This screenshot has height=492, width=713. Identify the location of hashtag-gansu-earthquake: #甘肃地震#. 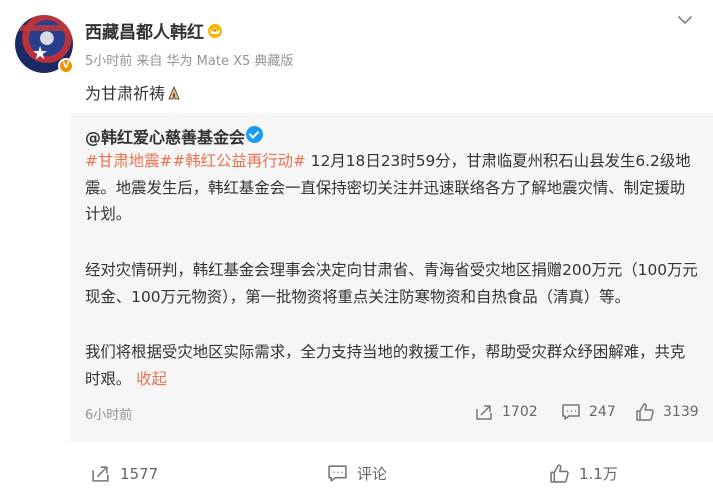
(128, 161).